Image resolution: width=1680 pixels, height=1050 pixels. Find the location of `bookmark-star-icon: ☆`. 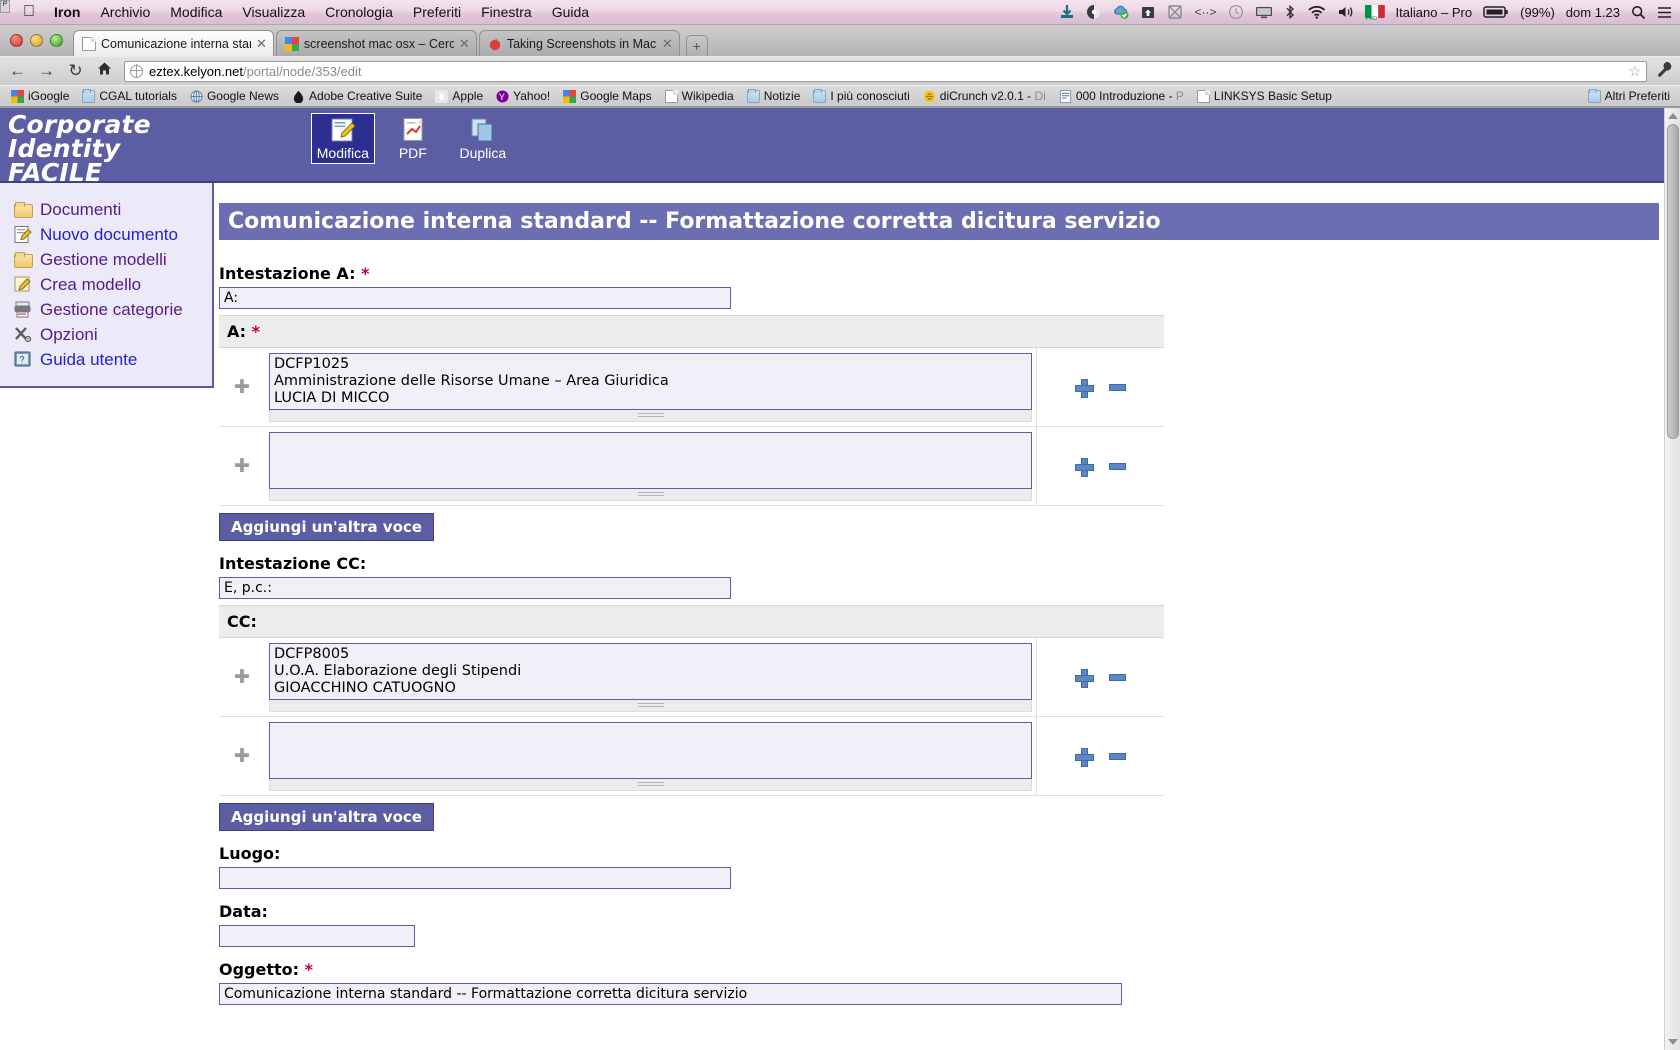

bookmark-star-icon: ☆ is located at coordinates (1634, 71).